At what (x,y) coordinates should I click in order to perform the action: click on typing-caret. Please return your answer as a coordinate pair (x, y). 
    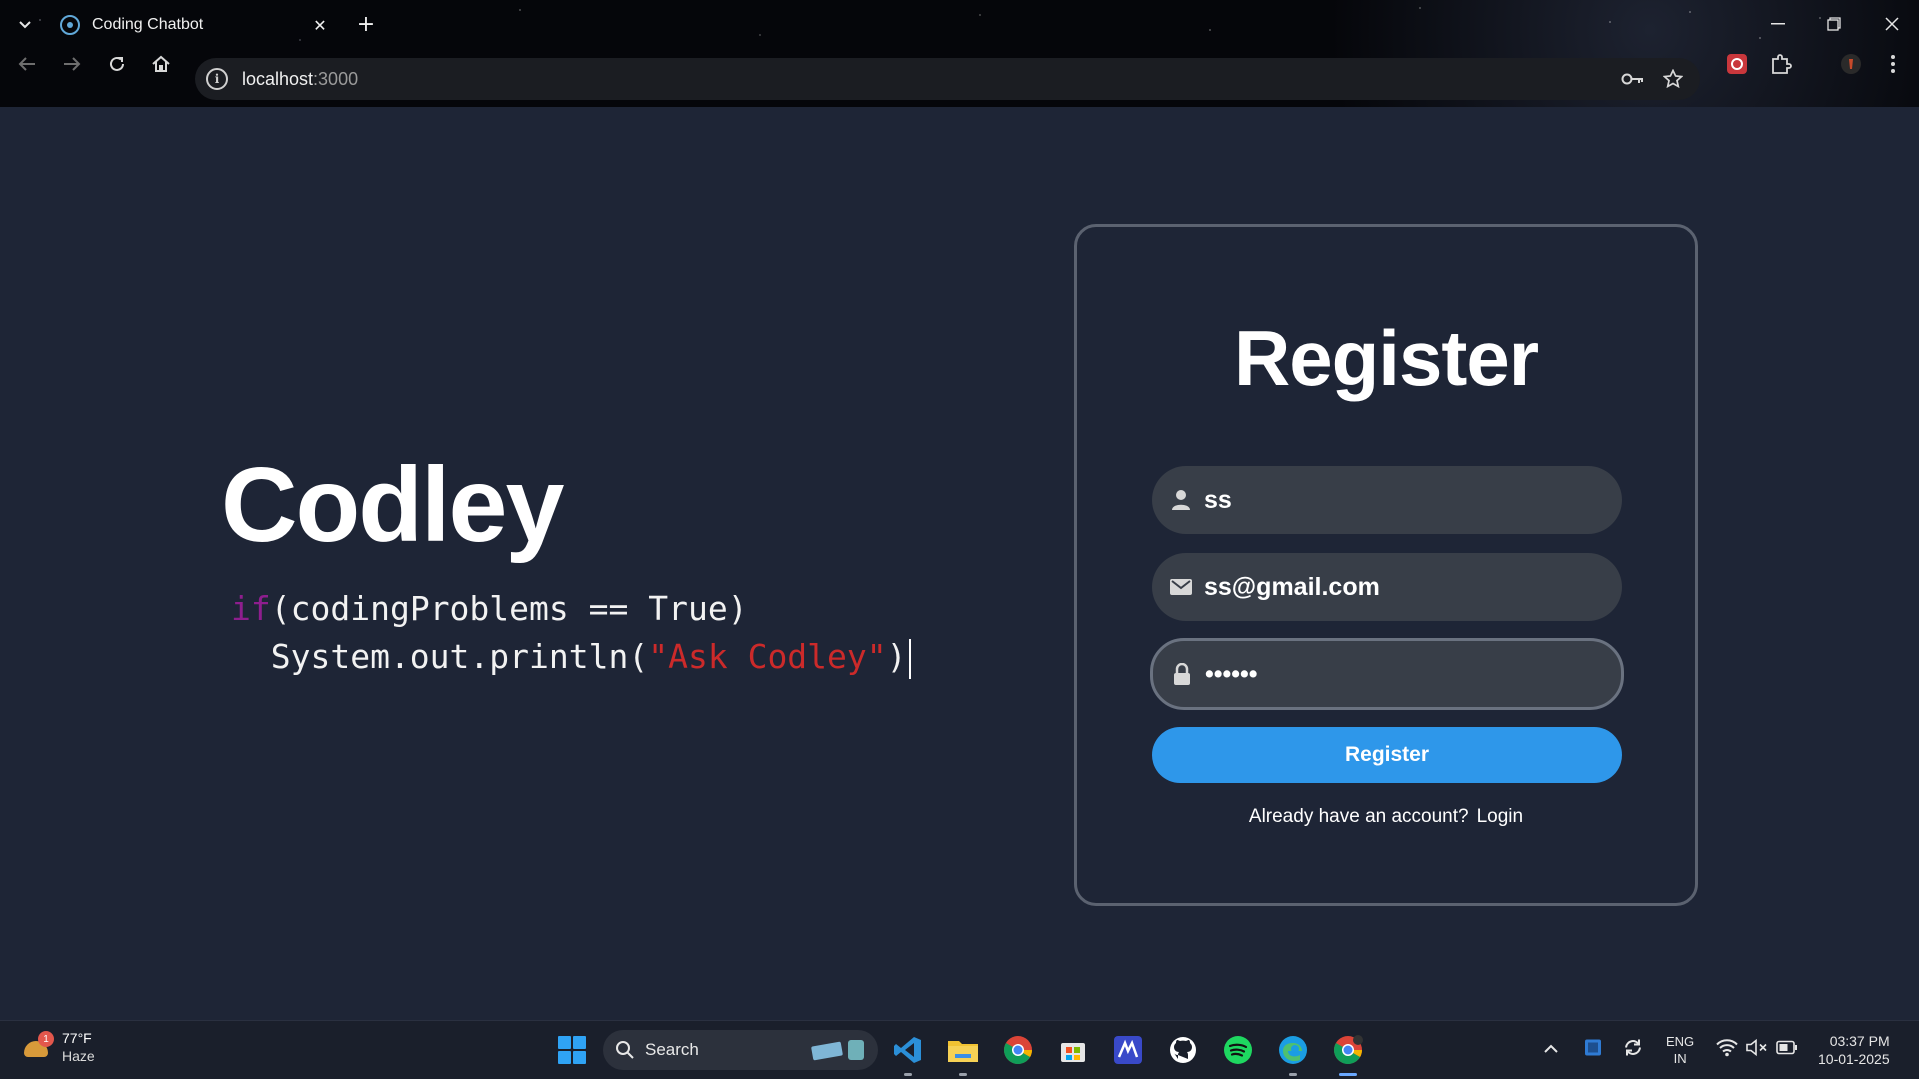
    Looking at the image, I should click on (909, 658).